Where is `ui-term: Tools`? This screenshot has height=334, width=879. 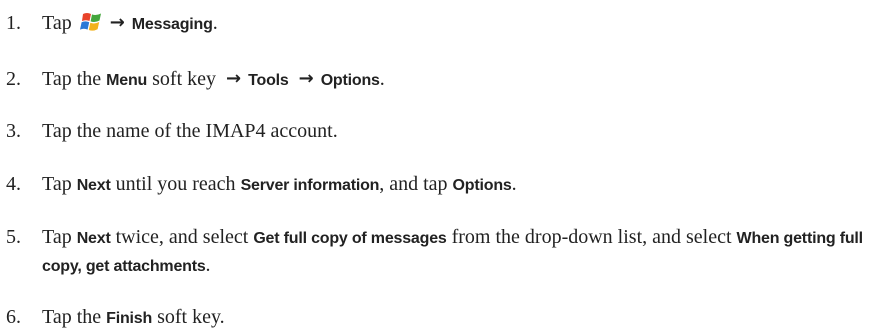 ui-term: Tools is located at coordinates (268, 80).